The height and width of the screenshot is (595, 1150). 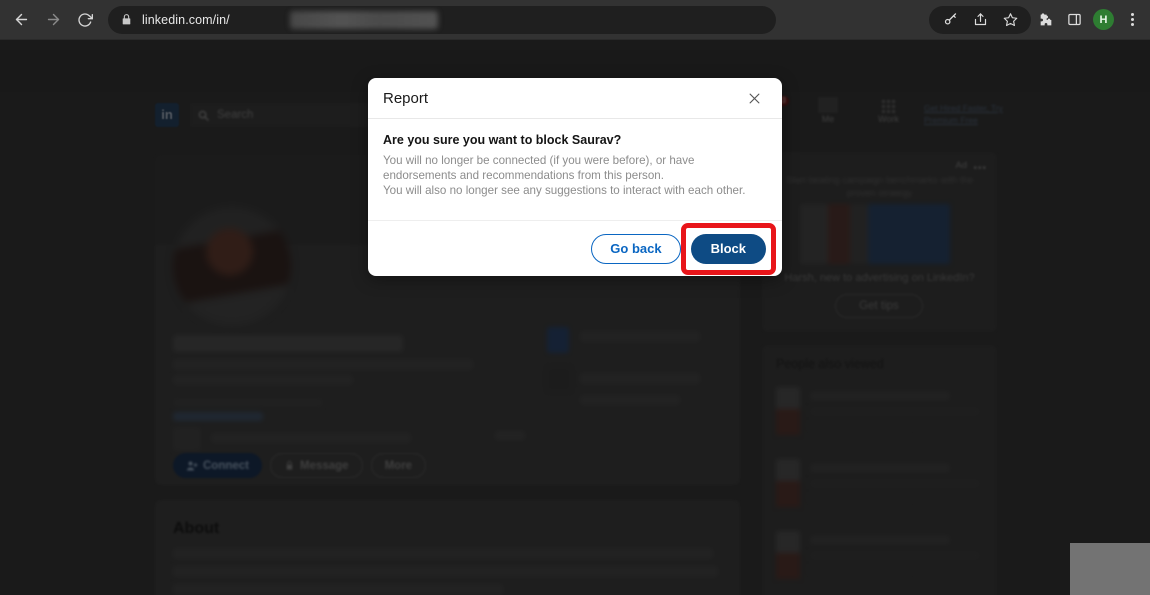 I want to click on close-icon, so click(x=754, y=98).